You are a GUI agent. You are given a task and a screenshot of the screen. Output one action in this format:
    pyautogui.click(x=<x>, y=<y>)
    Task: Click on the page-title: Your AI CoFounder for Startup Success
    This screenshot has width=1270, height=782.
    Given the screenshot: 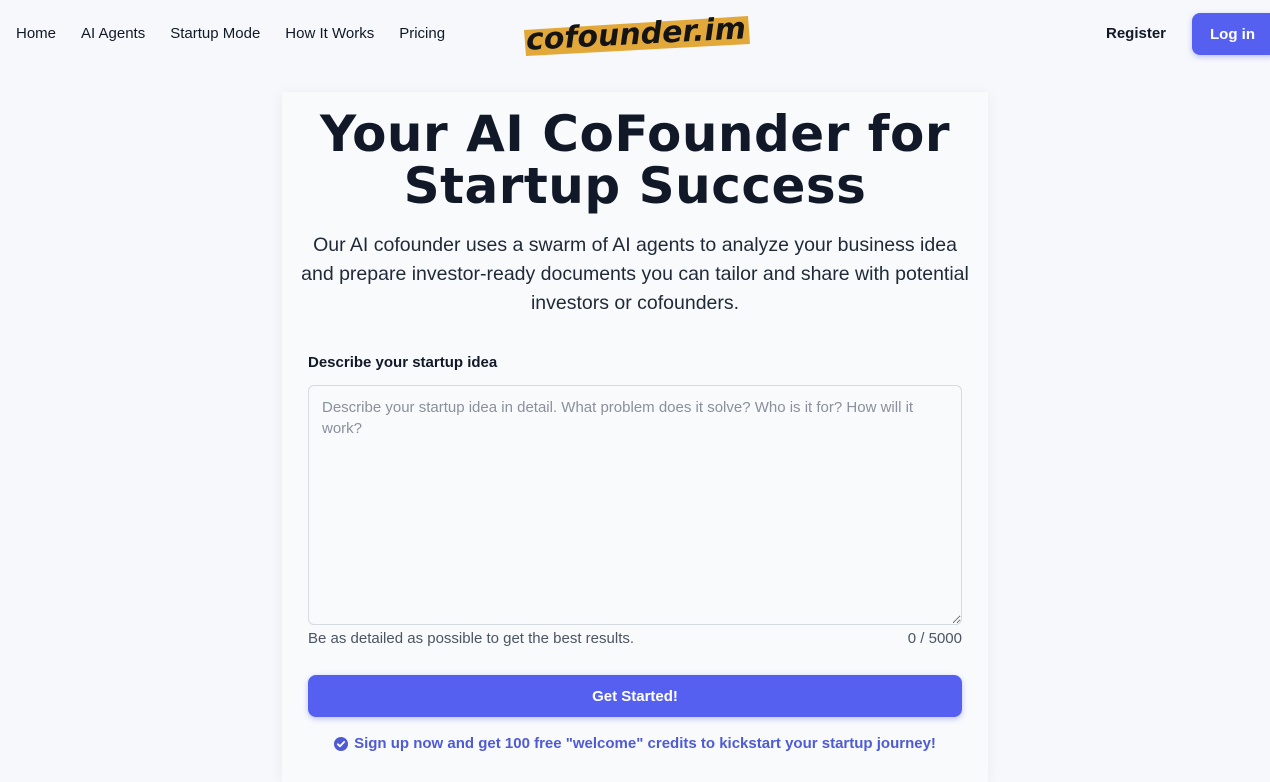 What is the action you would take?
    pyautogui.click(x=635, y=160)
    